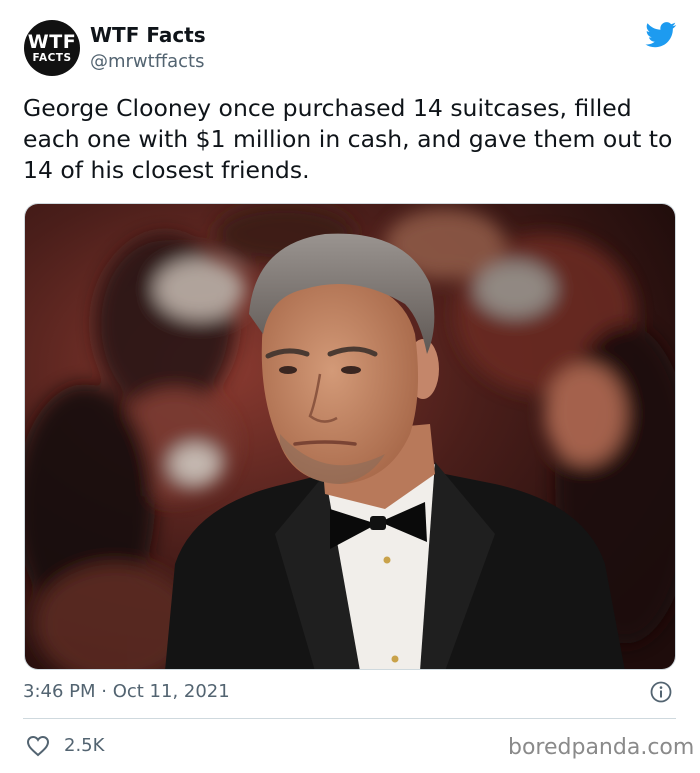 Image resolution: width=700 pixels, height=773 pixels. What do you see at coordinates (38, 746) in the screenshot?
I see `heart-icon` at bounding box center [38, 746].